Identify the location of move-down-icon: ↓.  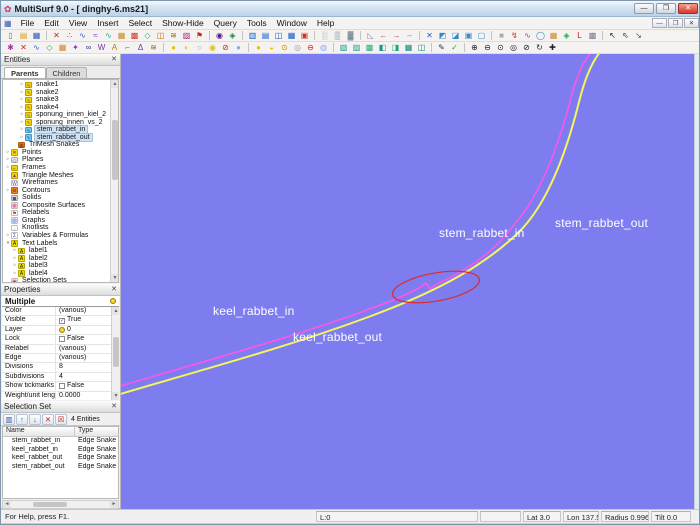
(35, 419).